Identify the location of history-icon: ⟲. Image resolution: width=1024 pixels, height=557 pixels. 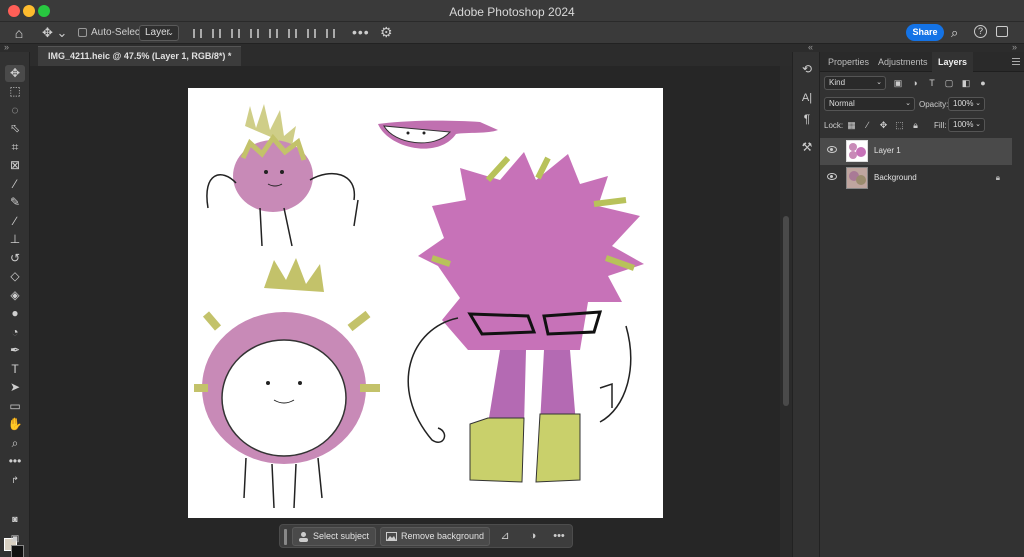
(807, 70).